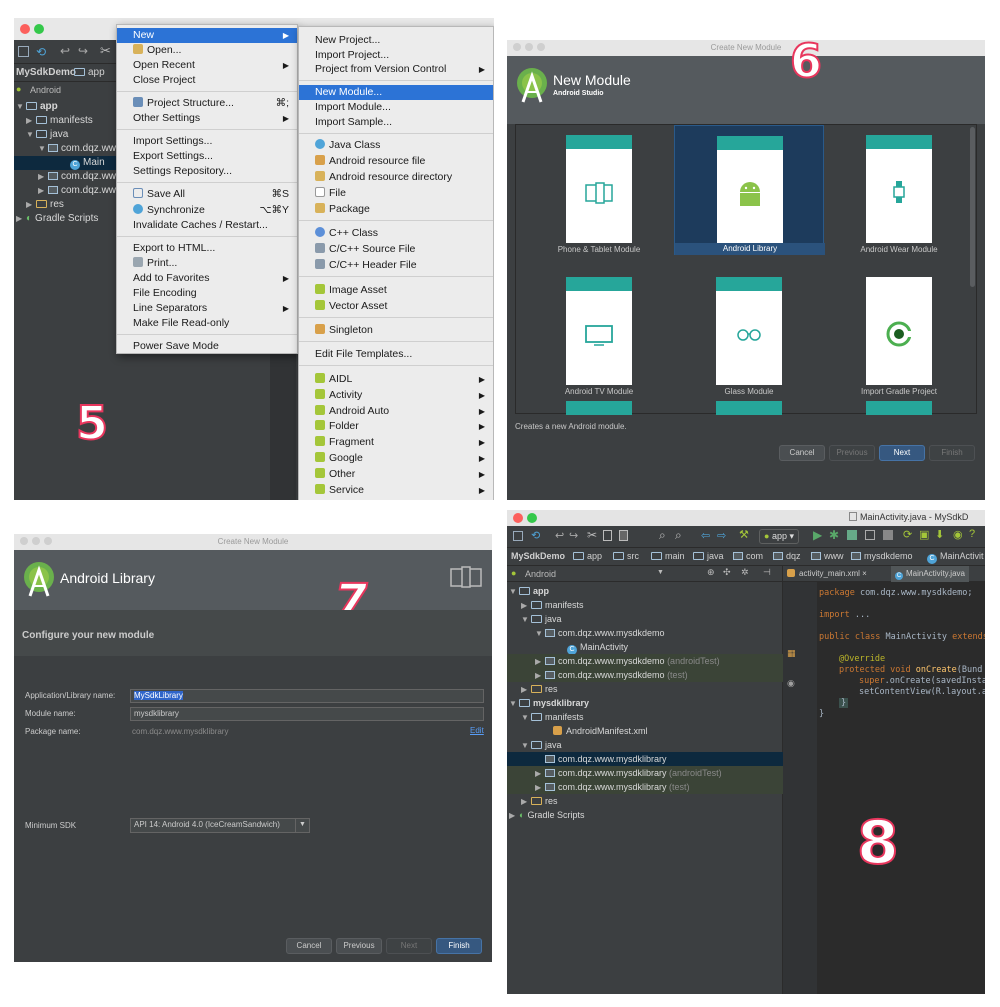 This screenshot has width=1000, height=1007. What do you see at coordinates (599, 190) in the screenshot?
I see `card-phone-tablet-module: Phone & Tablet Module` at bounding box center [599, 190].